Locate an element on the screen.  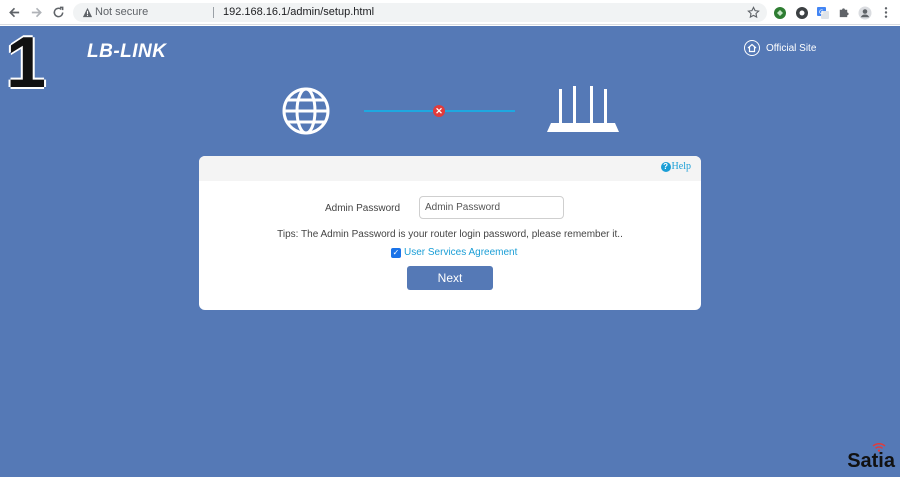
help-icon: ? is located at coordinates (665, 166).